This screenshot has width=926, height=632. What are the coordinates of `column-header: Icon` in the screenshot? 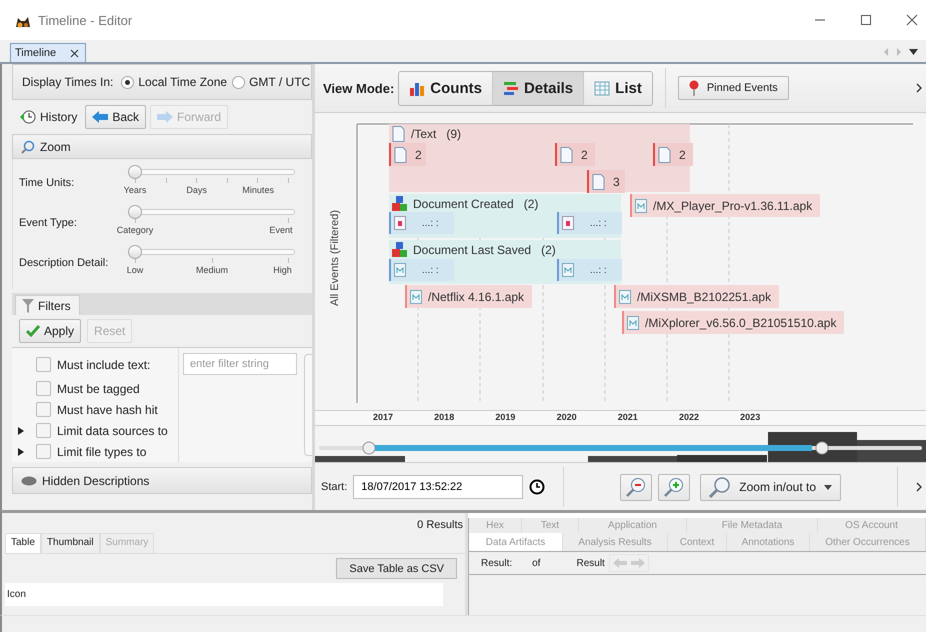 It's located at (15, 594).